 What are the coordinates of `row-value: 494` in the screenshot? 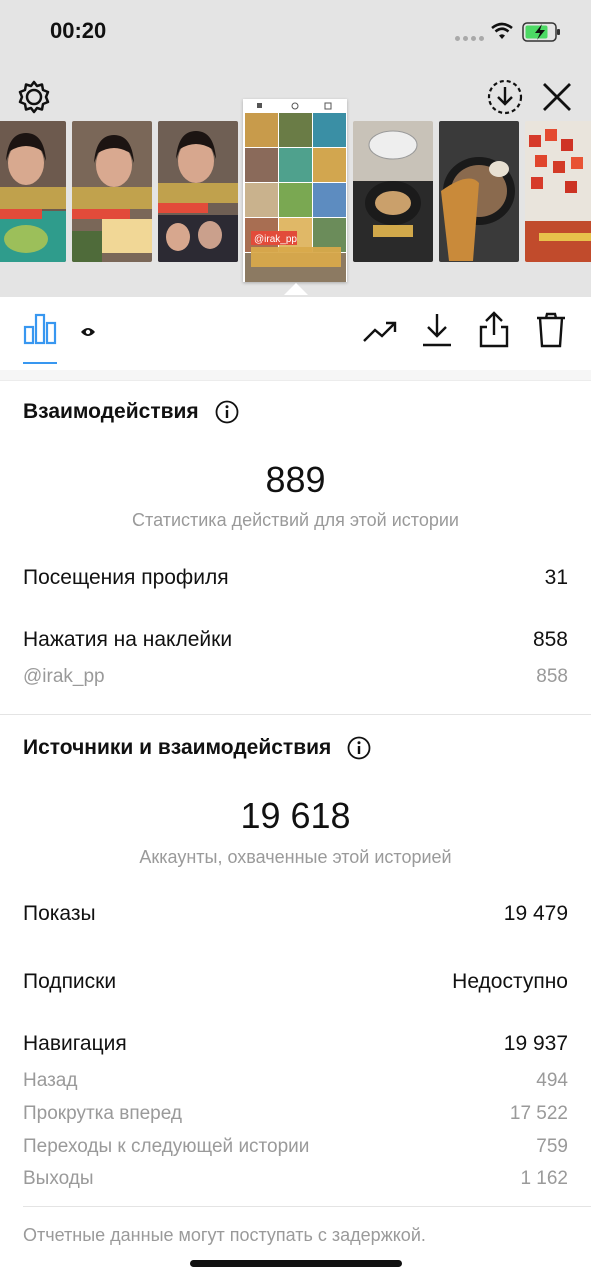 It's located at (552, 1080).